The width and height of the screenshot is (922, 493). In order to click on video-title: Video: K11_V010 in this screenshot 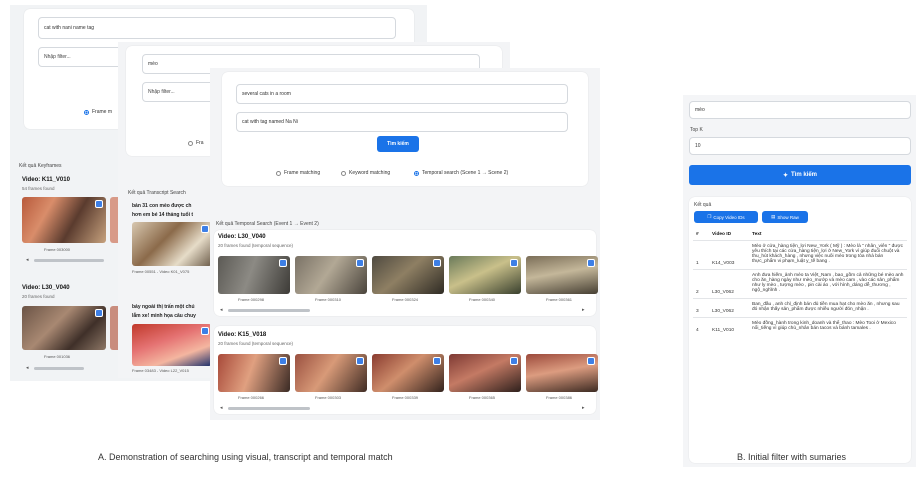, I will do `click(46, 180)`.